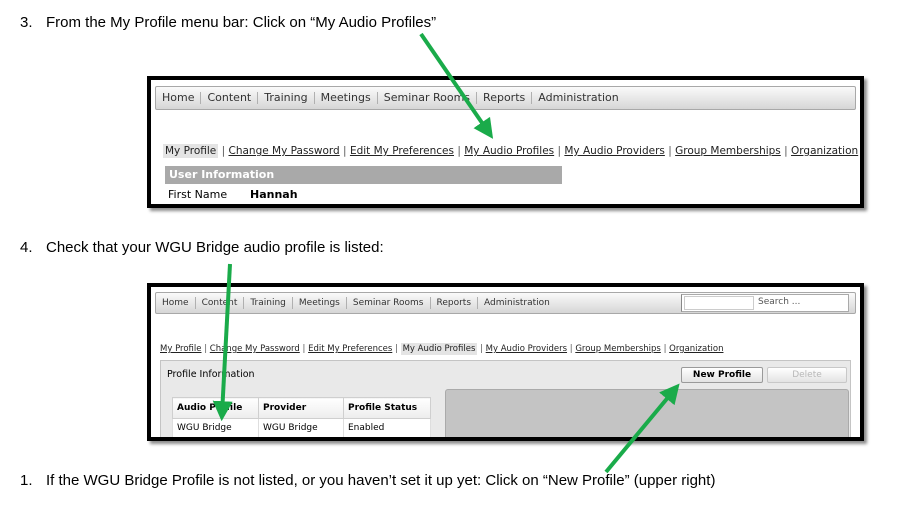 The image size is (898, 506). I want to click on cell-provider: WGU Bridge, so click(301, 427).